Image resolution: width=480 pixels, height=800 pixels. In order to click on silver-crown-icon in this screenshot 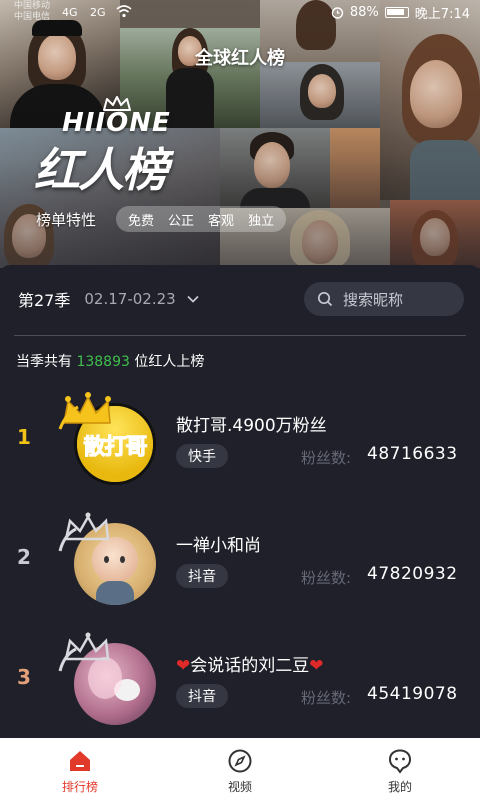, I will do `click(84, 532)`.